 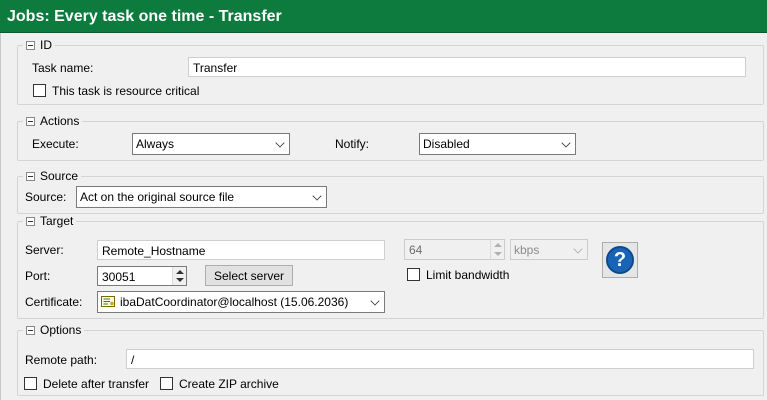 What do you see at coordinates (383, 16) in the screenshot?
I see `window-title: Jobs: Every task one time - Transfer` at bounding box center [383, 16].